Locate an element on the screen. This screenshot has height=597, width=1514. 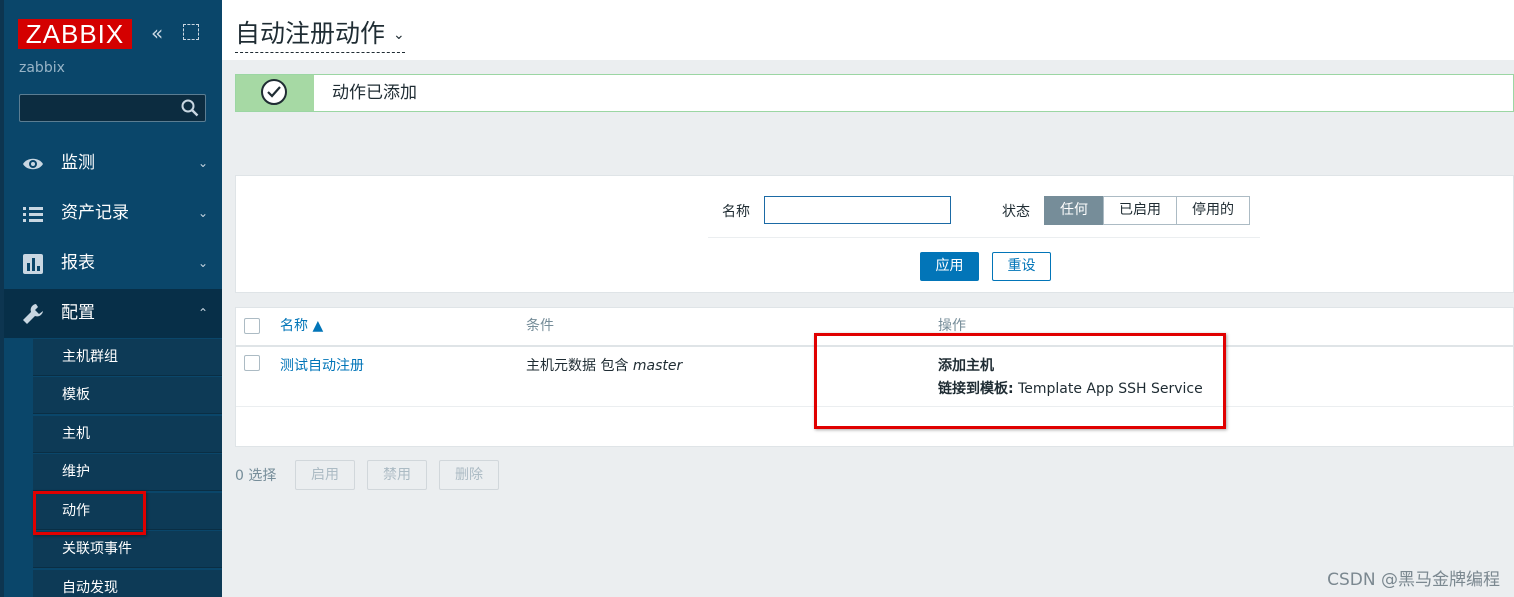
filter-status-label: 状态 is located at coordinates (1016, 212).